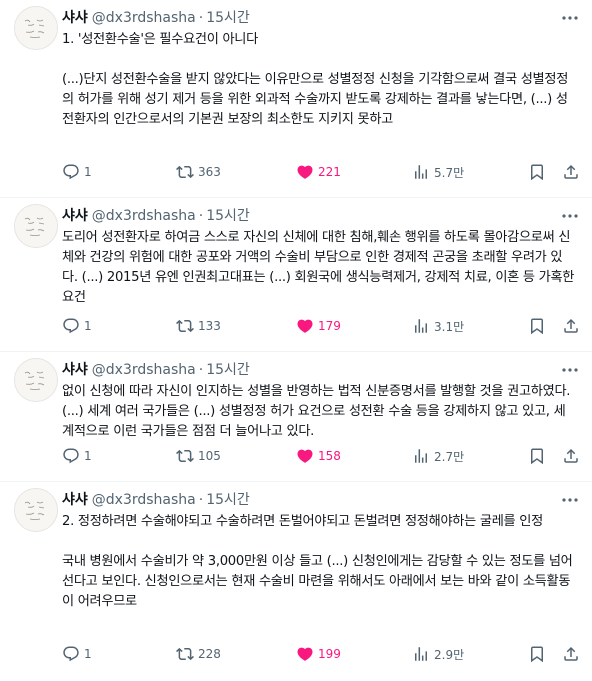  Describe the element at coordinates (329, 654) in the screenshot. I see `like-count: 199` at that location.